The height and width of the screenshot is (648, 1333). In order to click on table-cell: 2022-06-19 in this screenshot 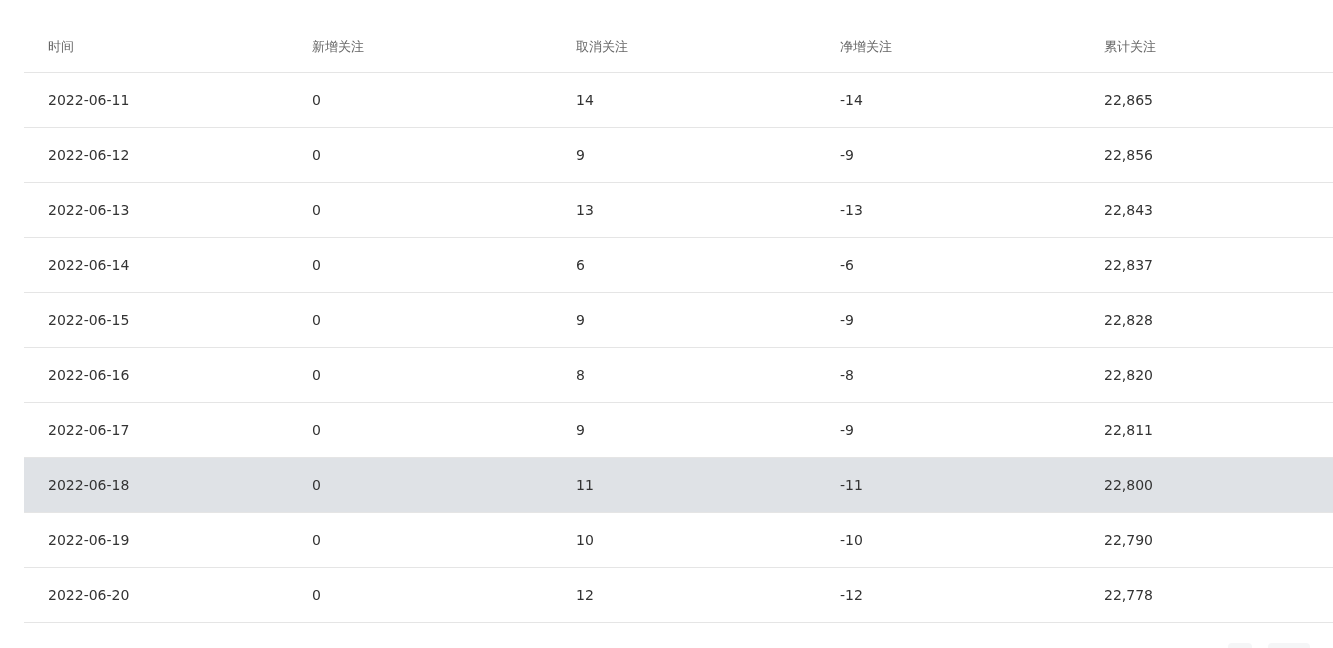, I will do `click(89, 539)`.